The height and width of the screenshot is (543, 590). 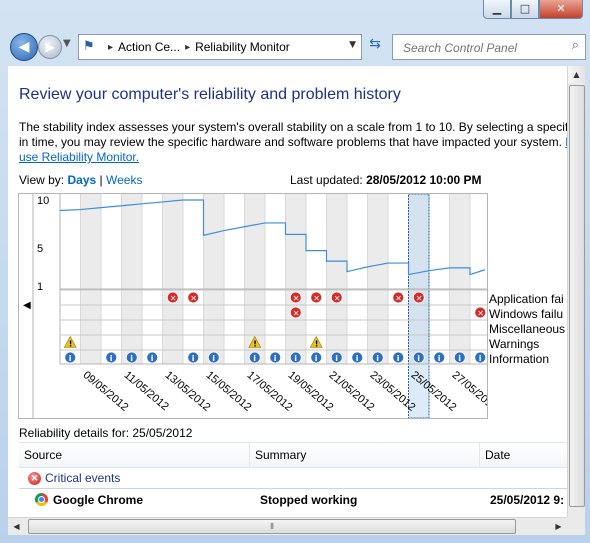 I want to click on view-by-selector: View by: Days | Weeks, so click(x=80, y=180).